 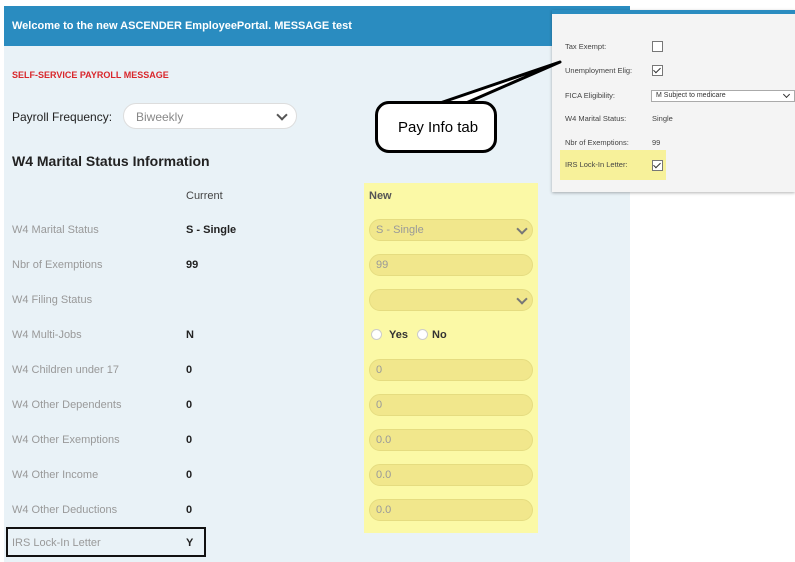 I want to click on callout-text: Pay Info tab, so click(x=438, y=127).